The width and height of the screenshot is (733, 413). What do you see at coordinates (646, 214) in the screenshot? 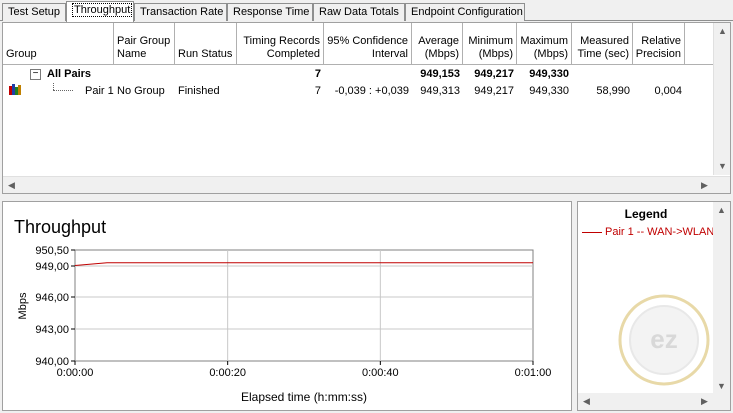
I see `legend-title: Legend` at bounding box center [646, 214].